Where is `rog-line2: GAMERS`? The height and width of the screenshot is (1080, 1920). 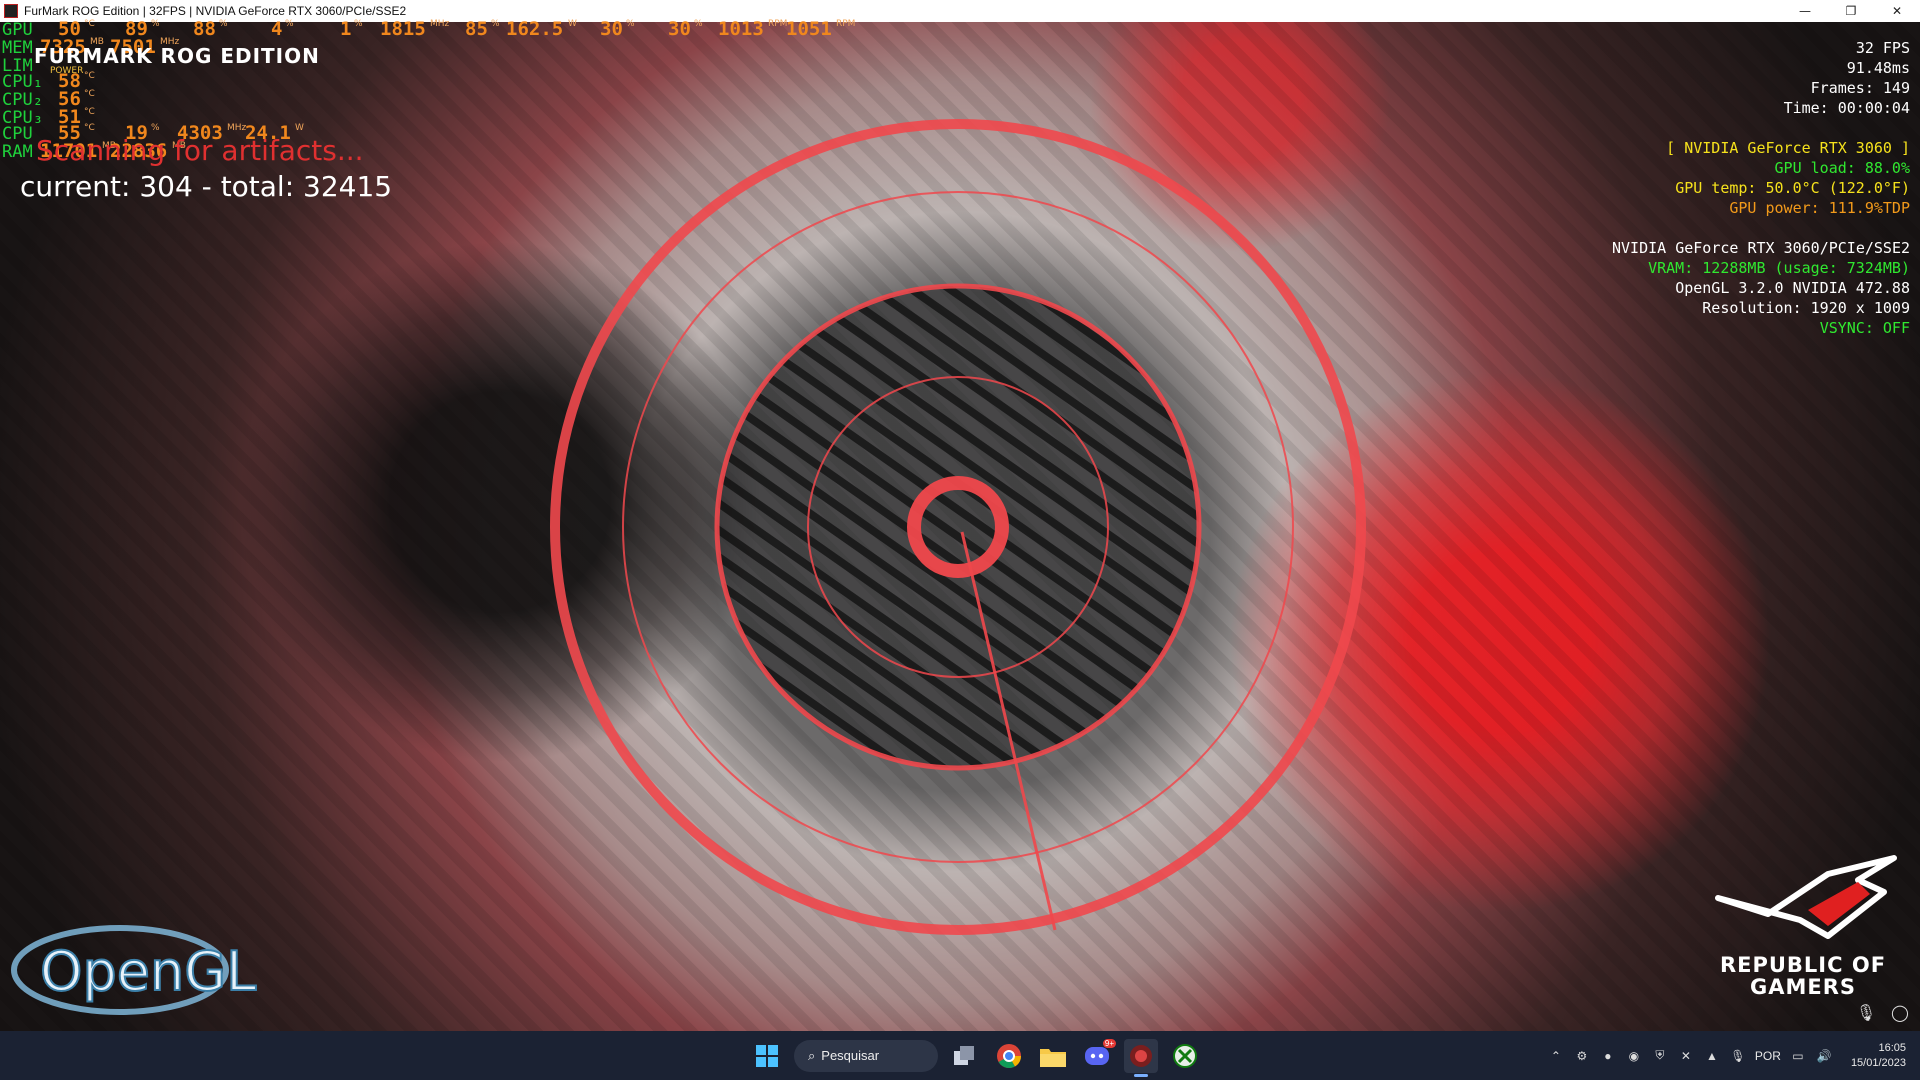
rog-line2: GAMERS is located at coordinates (1803, 987).